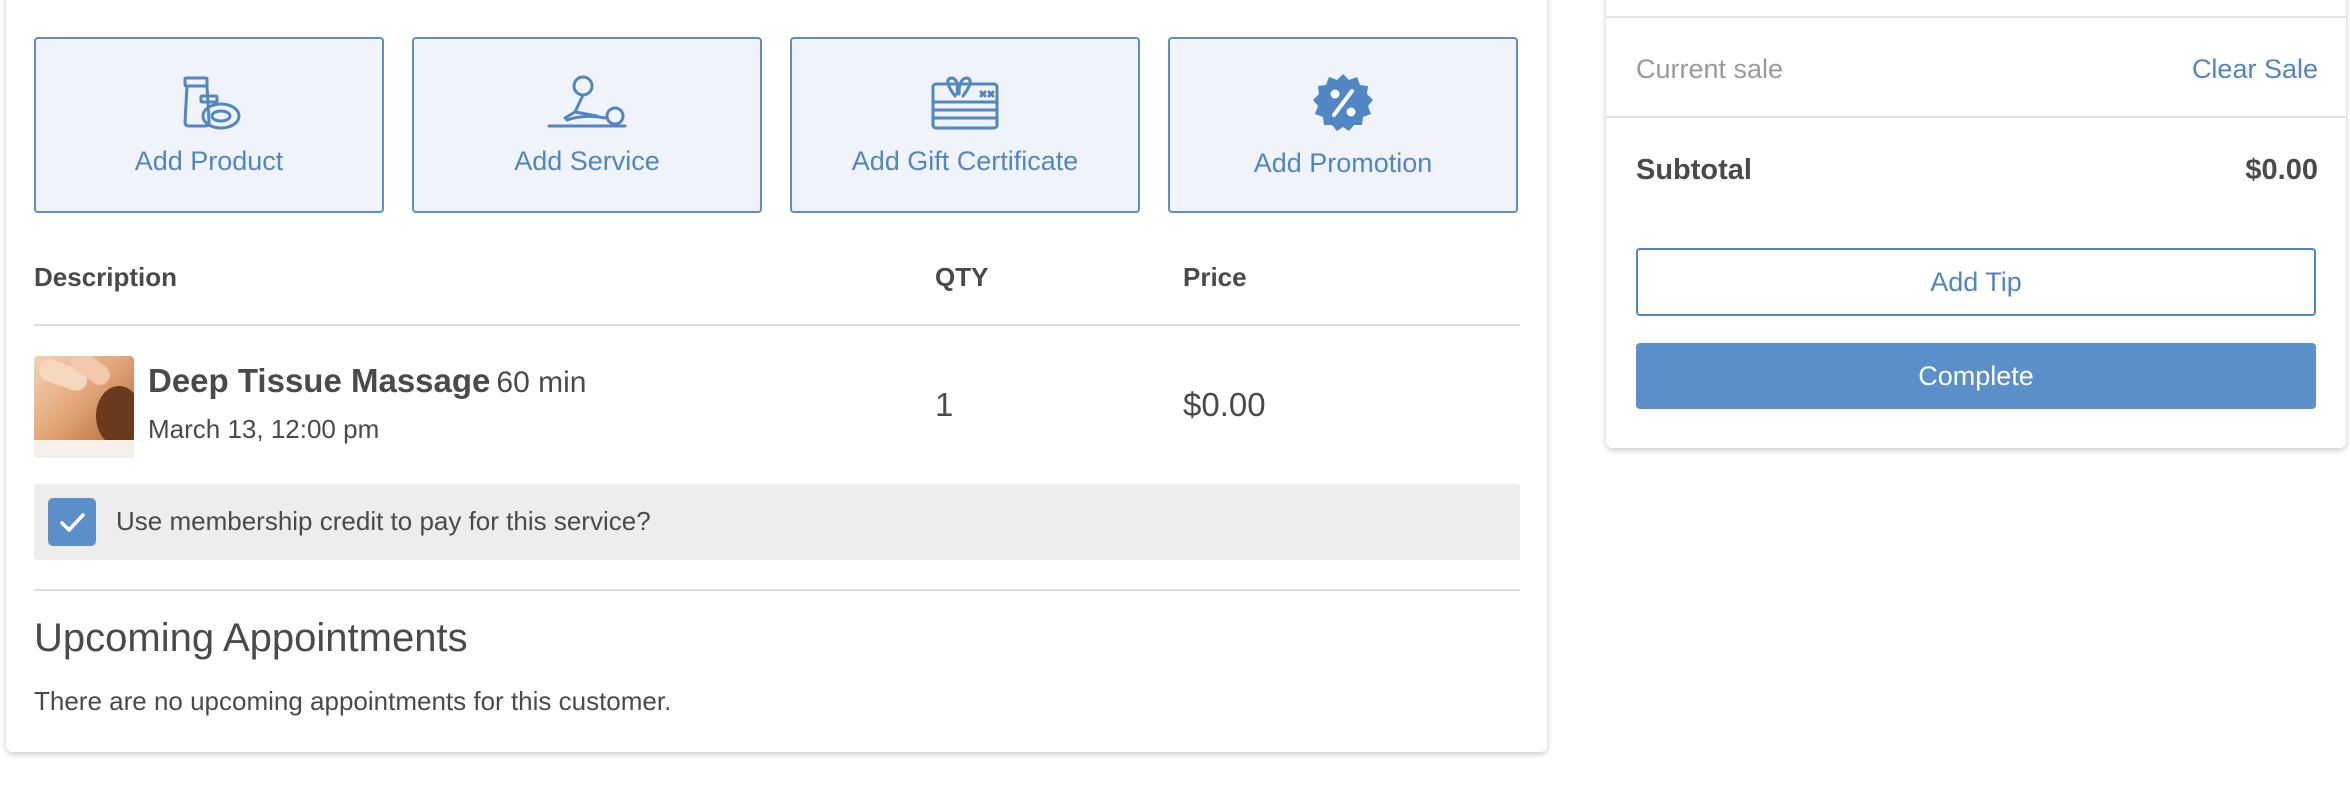 This screenshot has width=2350, height=812. What do you see at coordinates (1976, 68) in the screenshot?
I see `current-sale-row: Current sale Clear Sale` at bounding box center [1976, 68].